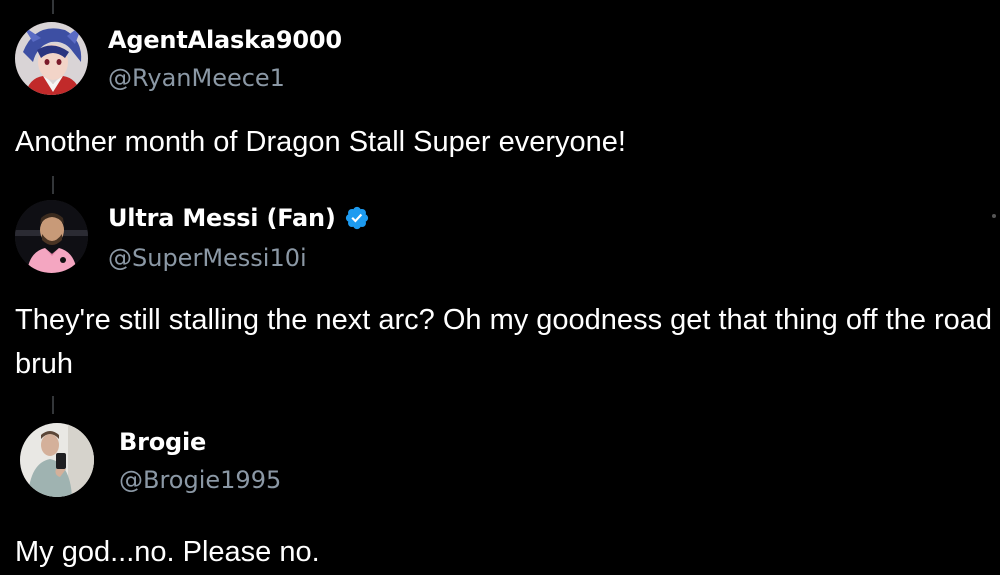 This screenshot has height=575, width=1000. What do you see at coordinates (167, 552) in the screenshot?
I see `tweet-text: My god...no. Please no.` at bounding box center [167, 552].